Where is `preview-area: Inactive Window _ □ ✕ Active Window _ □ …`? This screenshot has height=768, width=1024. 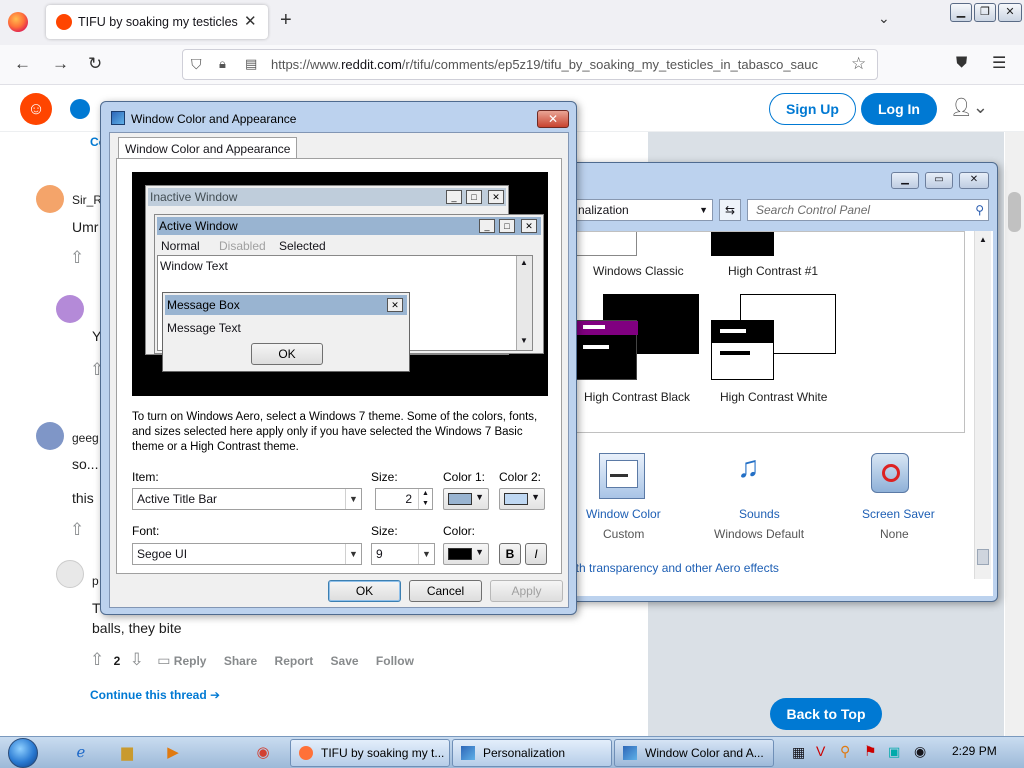
preview-area: Inactive Window _ □ ✕ Active Window _ □ … is located at coordinates (340, 284).